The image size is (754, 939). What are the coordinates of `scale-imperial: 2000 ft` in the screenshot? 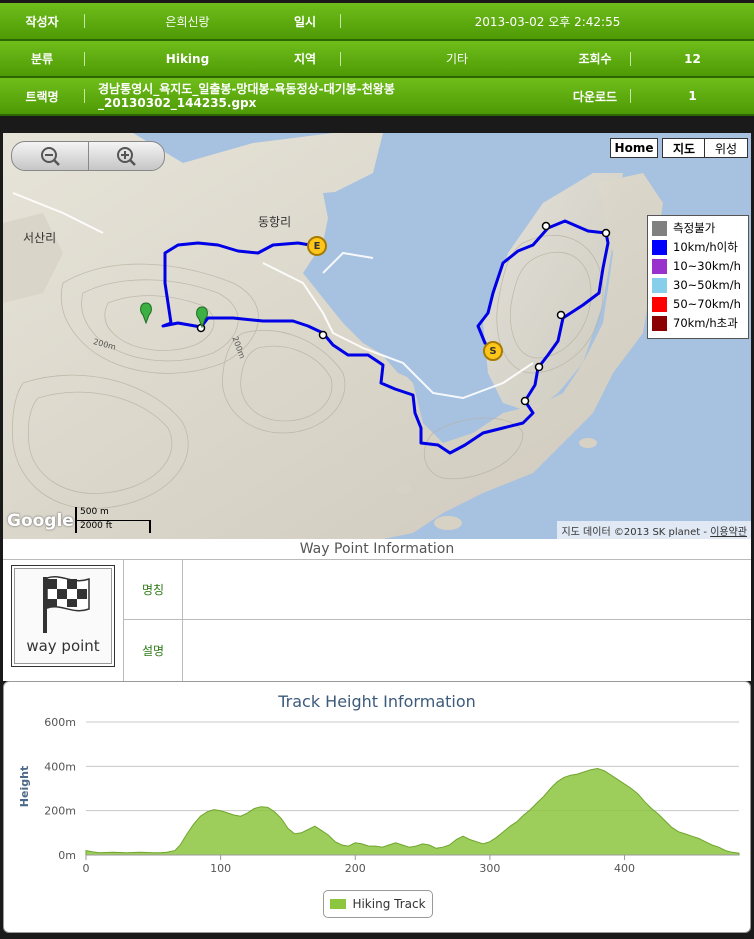 It's located at (96, 526).